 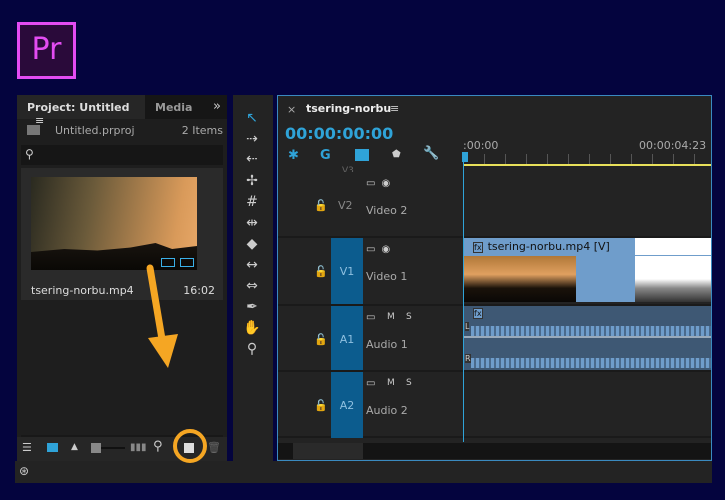 What do you see at coordinates (163, 351) in the screenshot?
I see `annotation-arrow-head` at bounding box center [163, 351].